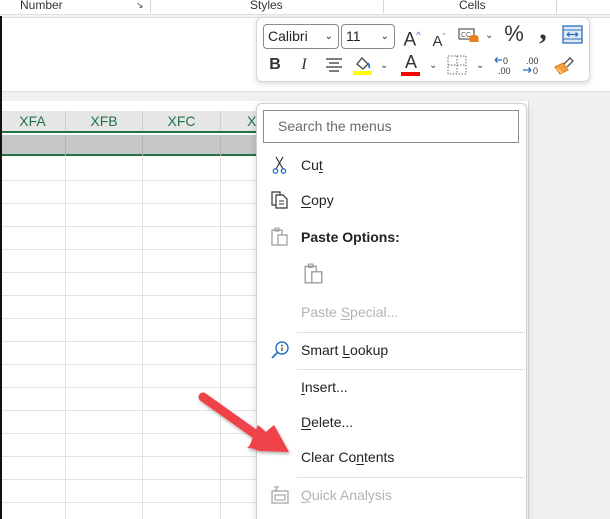 Image resolution: width=610 pixels, height=519 pixels. Describe the element at coordinates (472, 6) in the screenshot. I see `ribbon-group-cells: Cells` at that location.